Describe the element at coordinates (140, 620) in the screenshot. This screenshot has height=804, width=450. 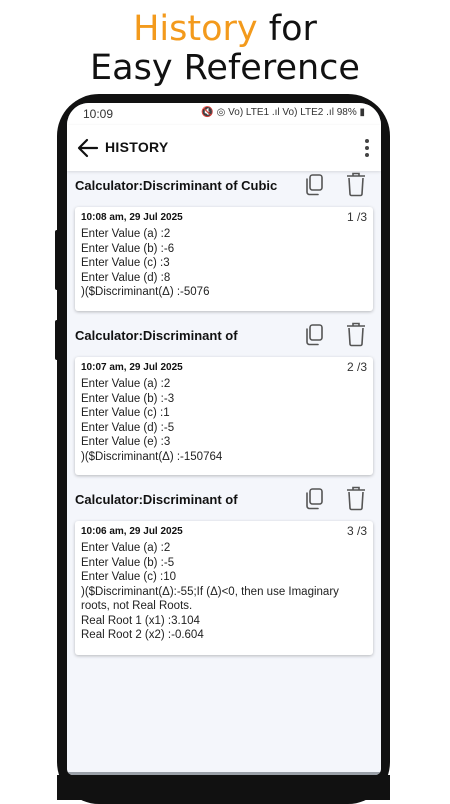
I see `entry-line: Real Root 1 (x1) :3.104` at that location.